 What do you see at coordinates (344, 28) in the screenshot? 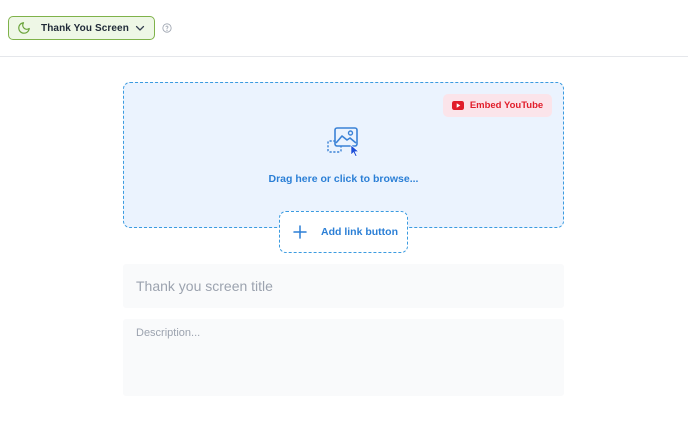
I see `top-bar: Thank You Screen` at bounding box center [344, 28].